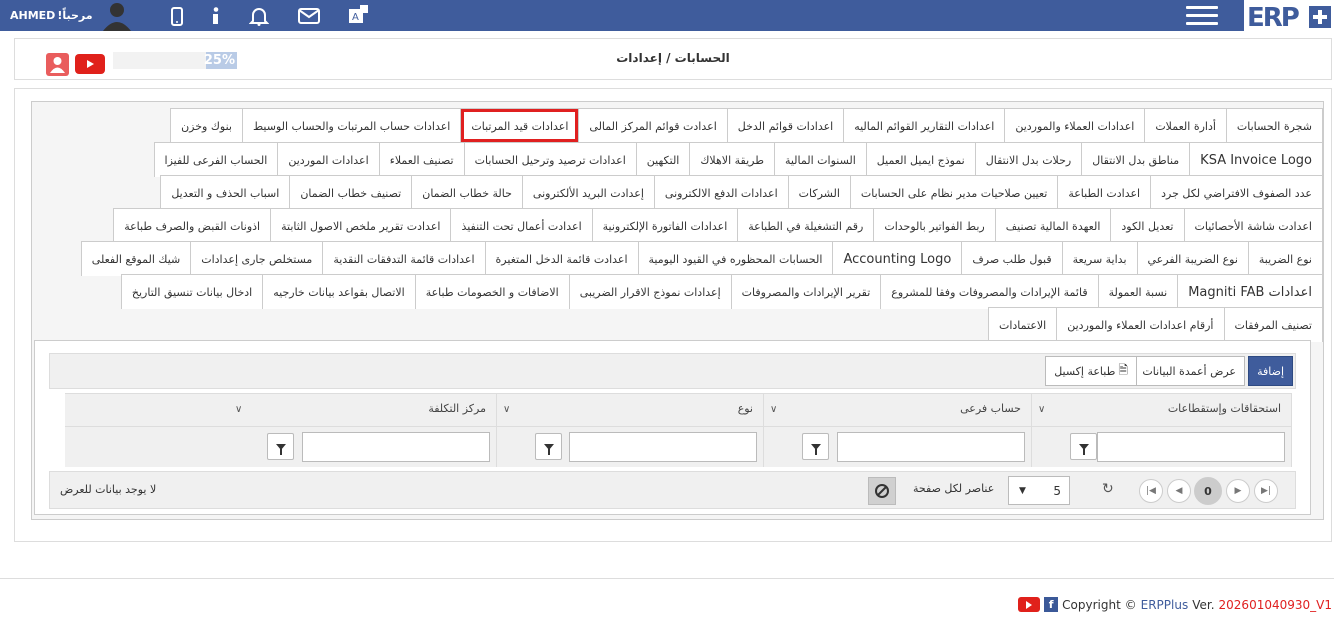 The image size is (1334, 624). What do you see at coordinates (1039, 490) in the screenshot?
I see `page-size-select: ▼ 5` at bounding box center [1039, 490].